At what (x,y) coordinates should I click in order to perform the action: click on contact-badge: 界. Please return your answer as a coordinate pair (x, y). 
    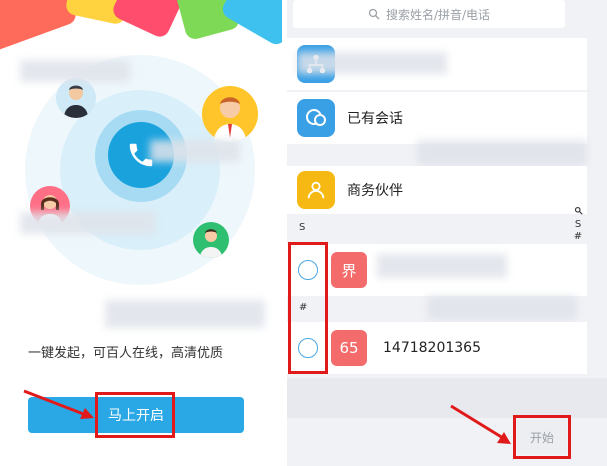
    Looking at the image, I should click on (349, 270).